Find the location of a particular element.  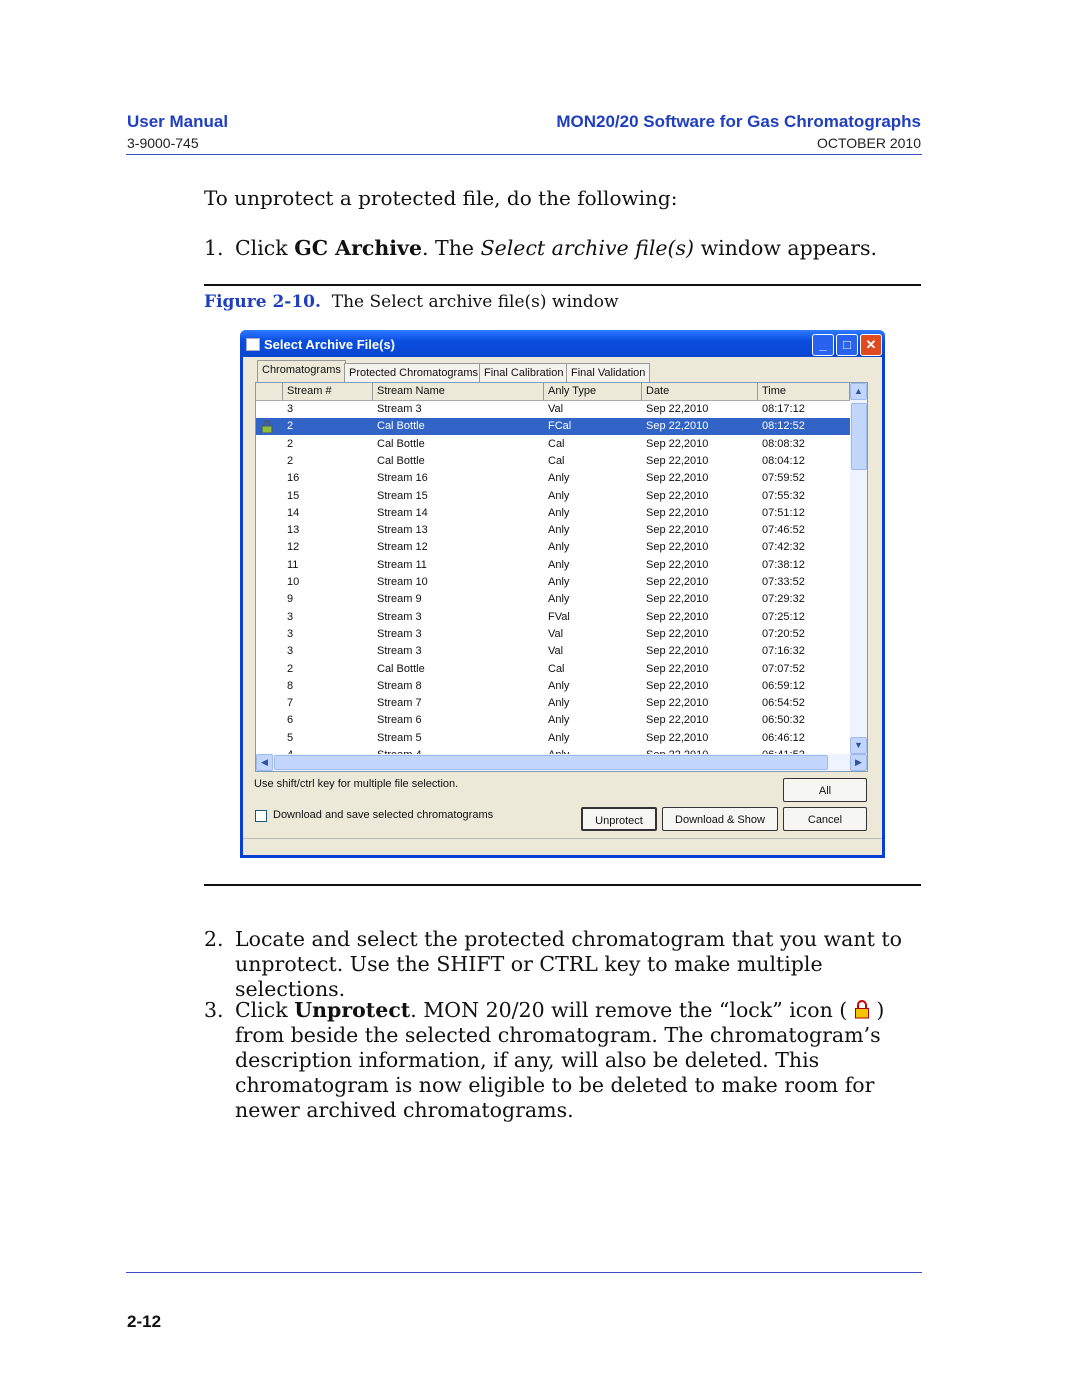

cell-stream-name: Stream 15 is located at coordinates (402, 495).